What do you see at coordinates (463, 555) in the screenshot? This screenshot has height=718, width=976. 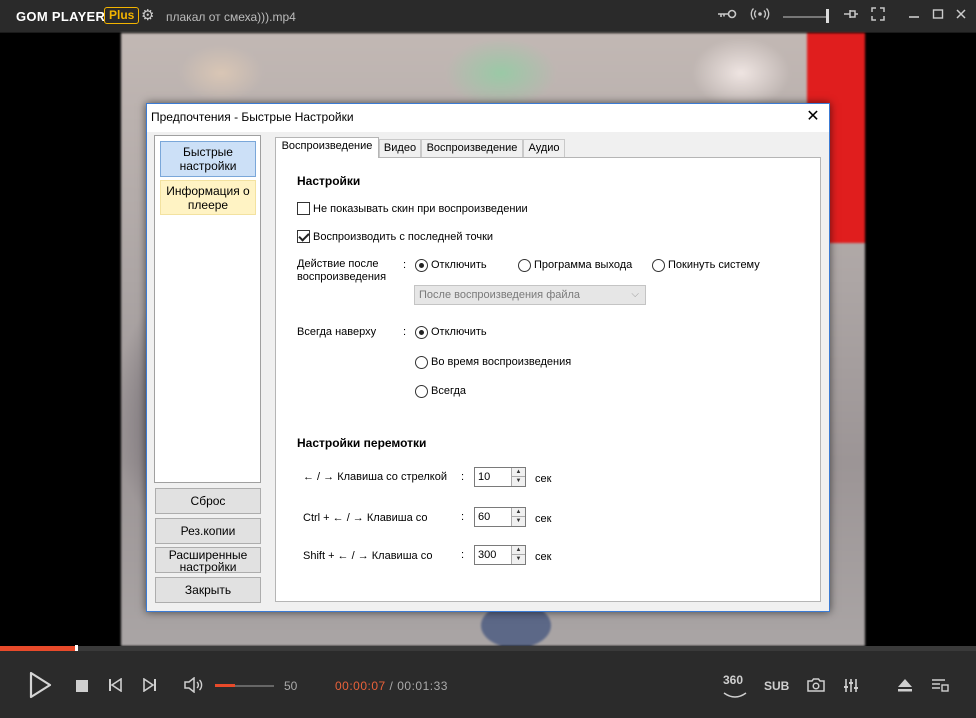 I see `seek-shift-colon: :` at bounding box center [463, 555].